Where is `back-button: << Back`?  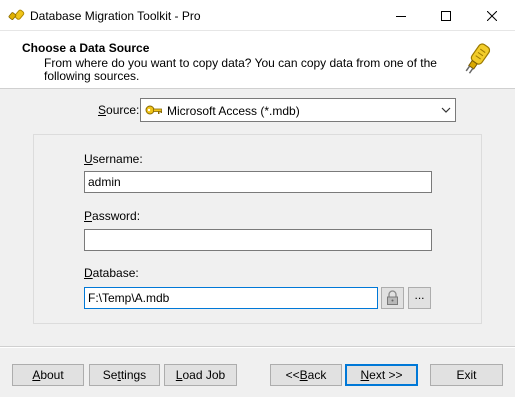 back-button: << Back is located at coordinates (306, 375).